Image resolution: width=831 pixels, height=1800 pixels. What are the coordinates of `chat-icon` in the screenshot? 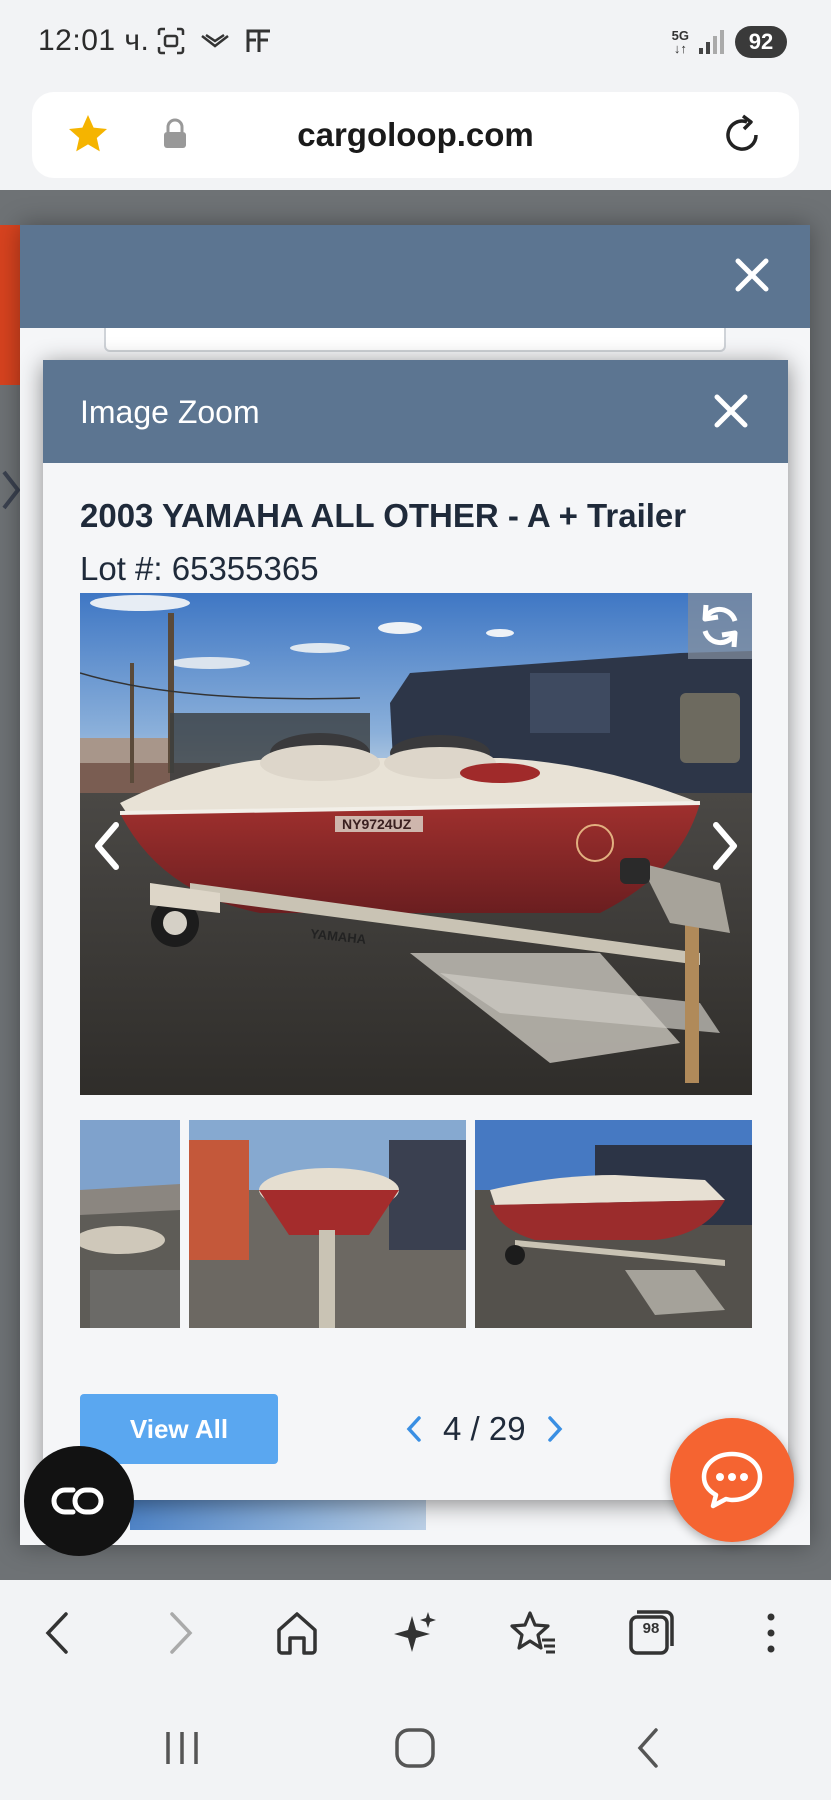 It's located at (732, 1480).